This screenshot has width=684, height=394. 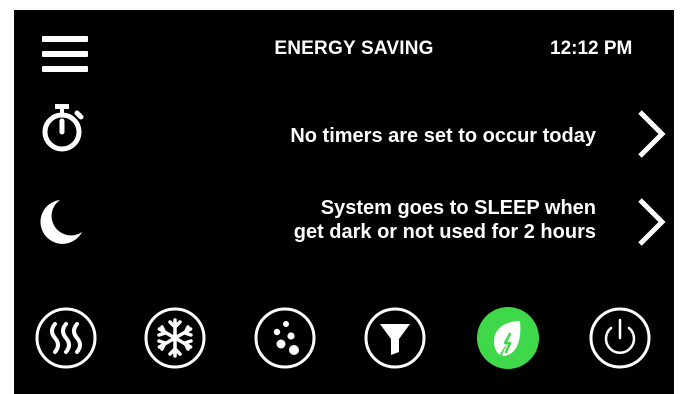 I want to click on stopwatch-icon, so click(x=62, y=128).